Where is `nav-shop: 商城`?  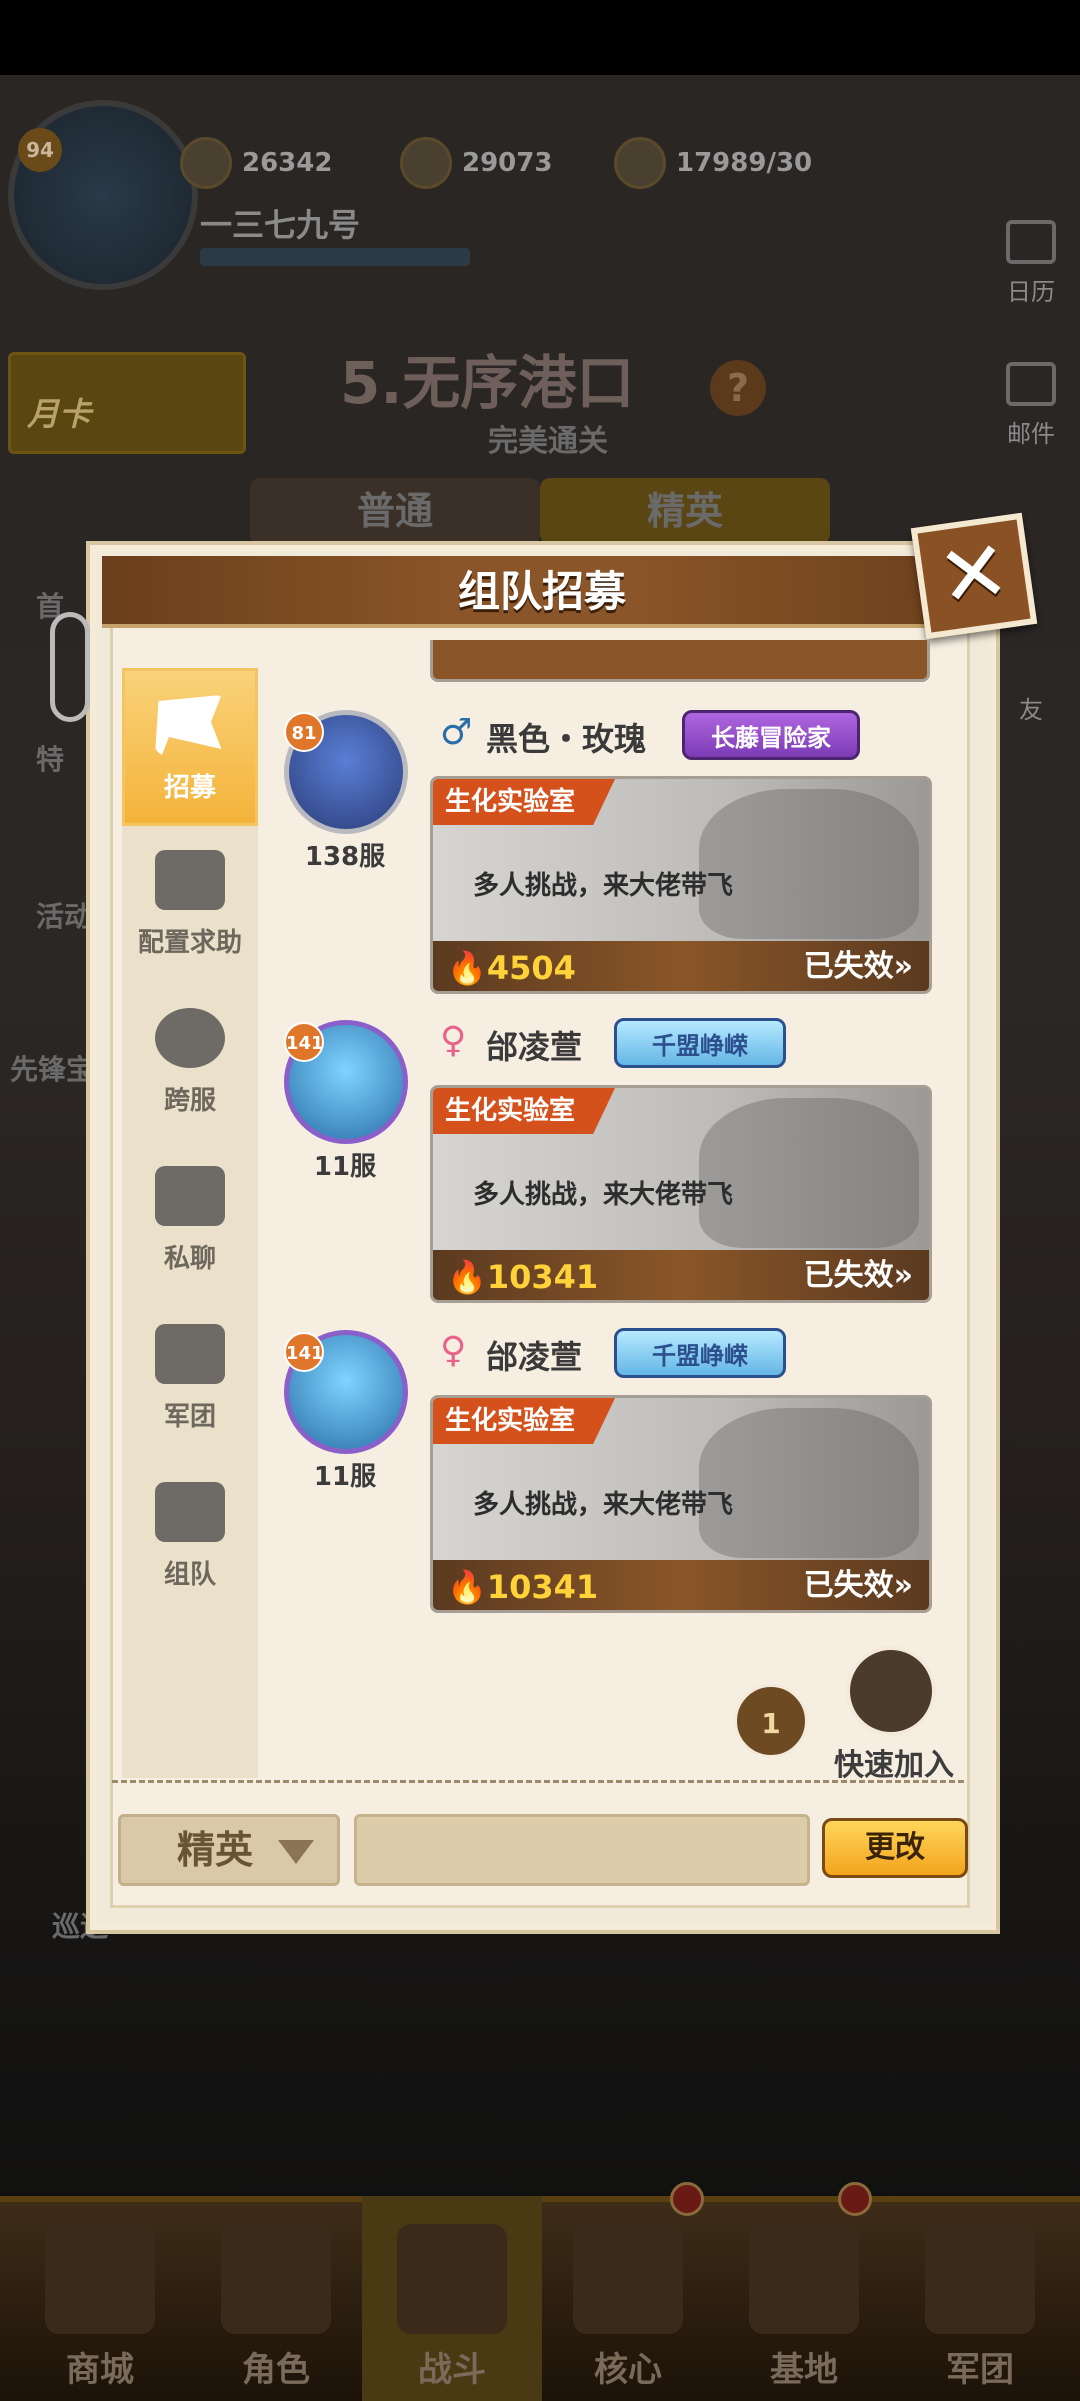 nav-shop: 商城 is located at coordinates (100, 2298).